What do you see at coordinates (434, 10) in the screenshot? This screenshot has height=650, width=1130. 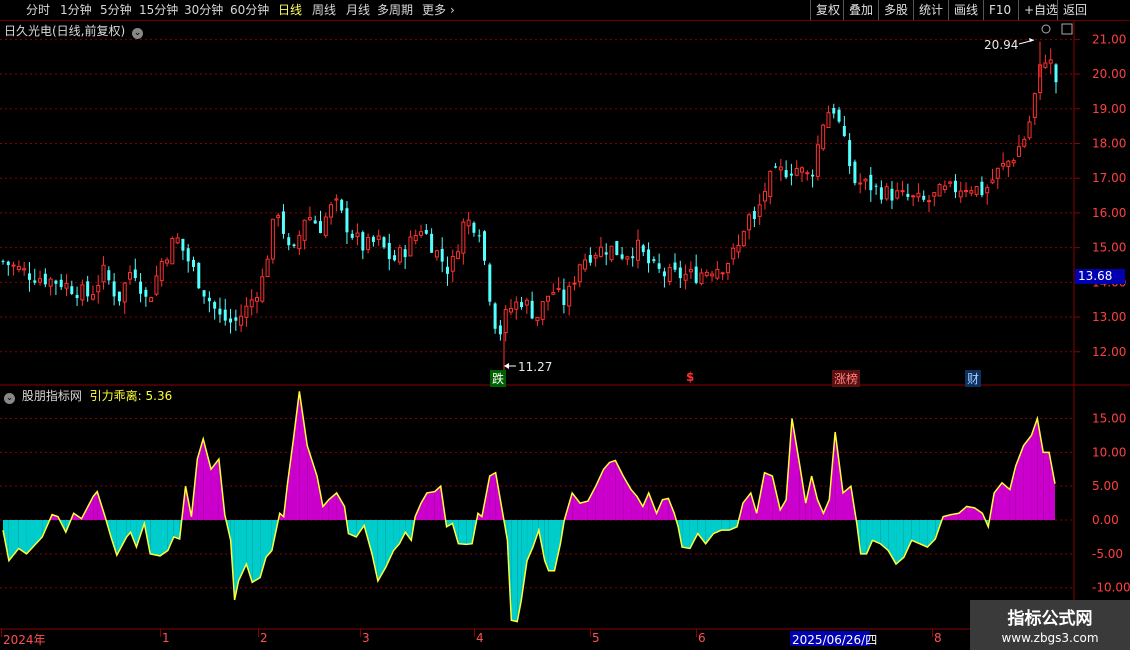 I see `period-tab-10: 更多` at bounding box center [434, 10].